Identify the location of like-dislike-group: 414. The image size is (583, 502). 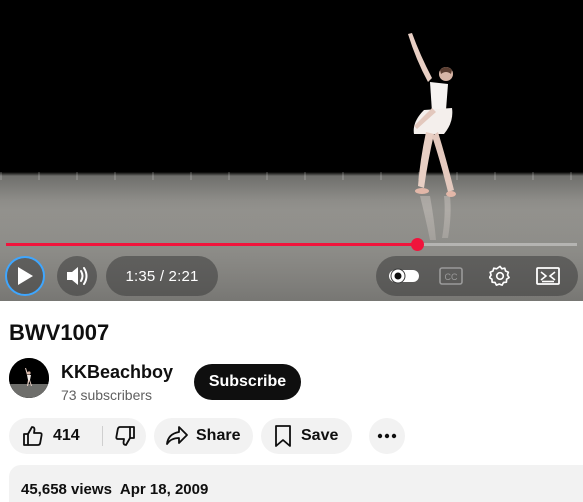
(77, 436).